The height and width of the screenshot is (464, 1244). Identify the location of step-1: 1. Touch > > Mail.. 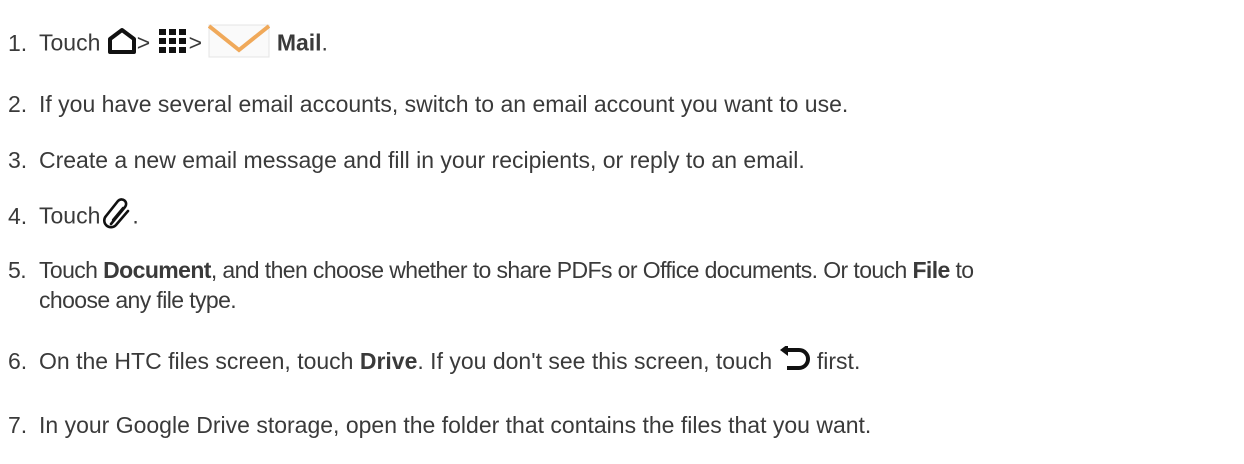
(622, 44).